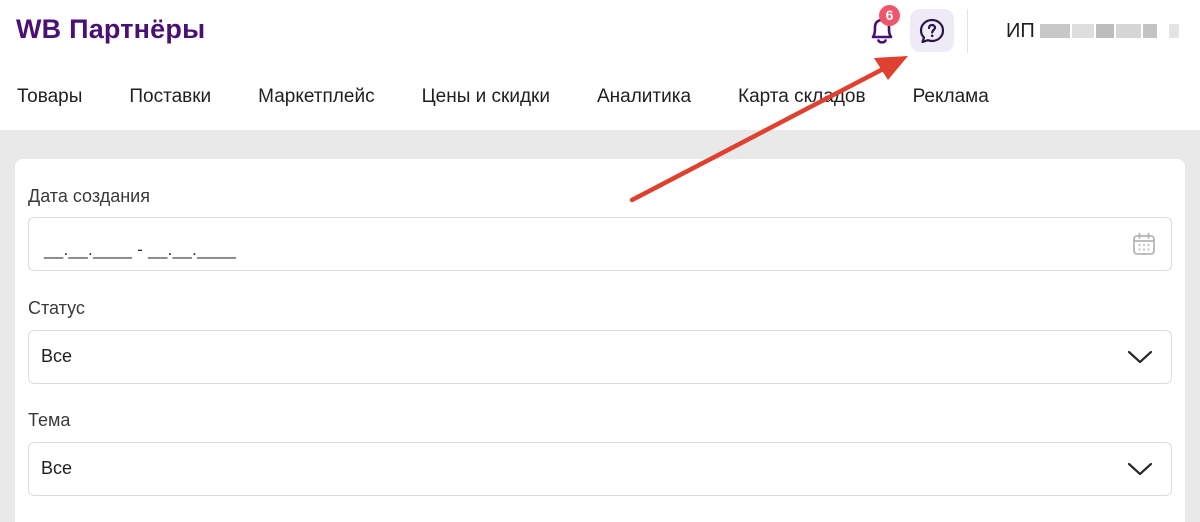 This screenshot has width=1200, height=522. I want to click on nav-item-prices: Цены и скидки, so click(486, 101).